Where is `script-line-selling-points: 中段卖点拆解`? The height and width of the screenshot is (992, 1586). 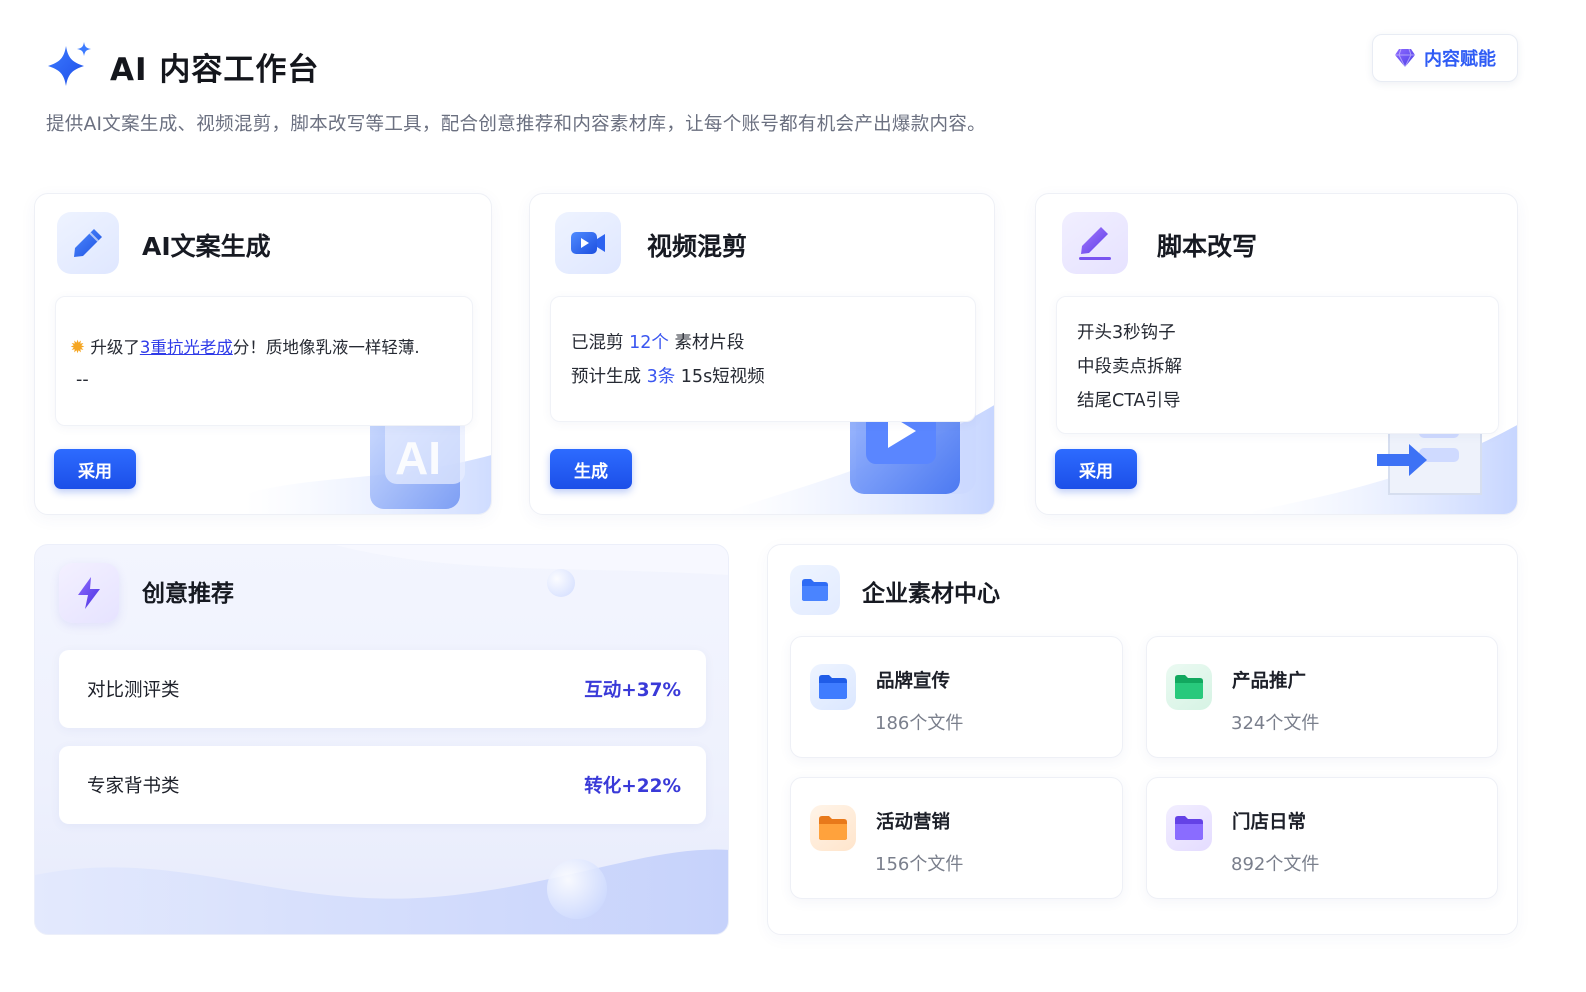 script-line-selling-points: 中段卖点拆解 is located at coordinates (1129, 367).